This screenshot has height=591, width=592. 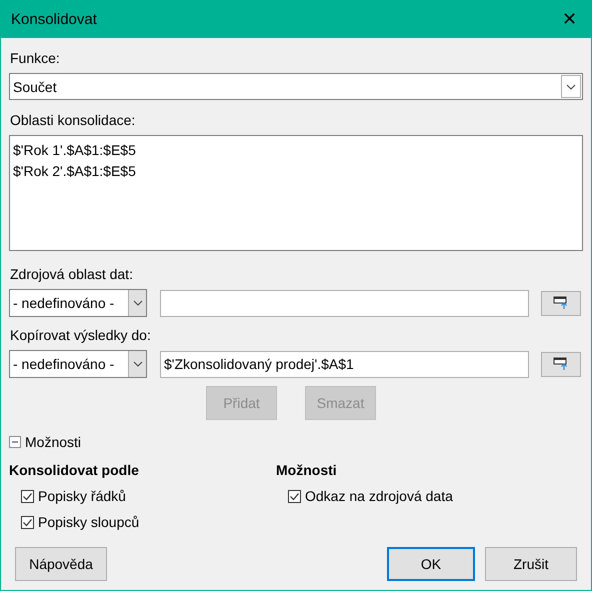 I want to click on range-item: $'Rok 1'.$A$1:$E$5, so click(x=74, y=150).